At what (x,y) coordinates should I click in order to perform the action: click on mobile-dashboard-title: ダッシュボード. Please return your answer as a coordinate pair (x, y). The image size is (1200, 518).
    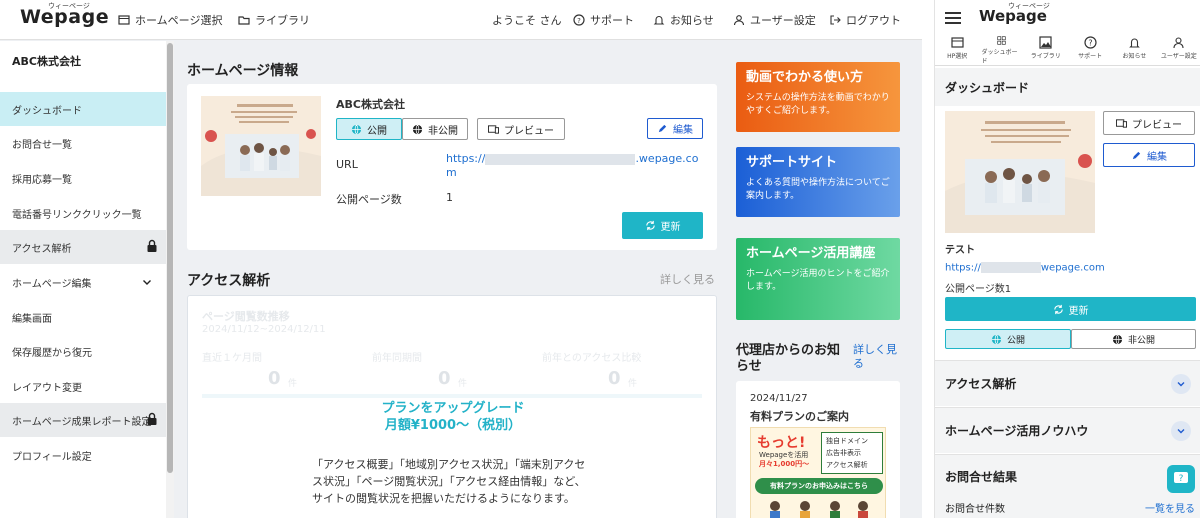
    Looking at the image, I should click on (1067, 87).